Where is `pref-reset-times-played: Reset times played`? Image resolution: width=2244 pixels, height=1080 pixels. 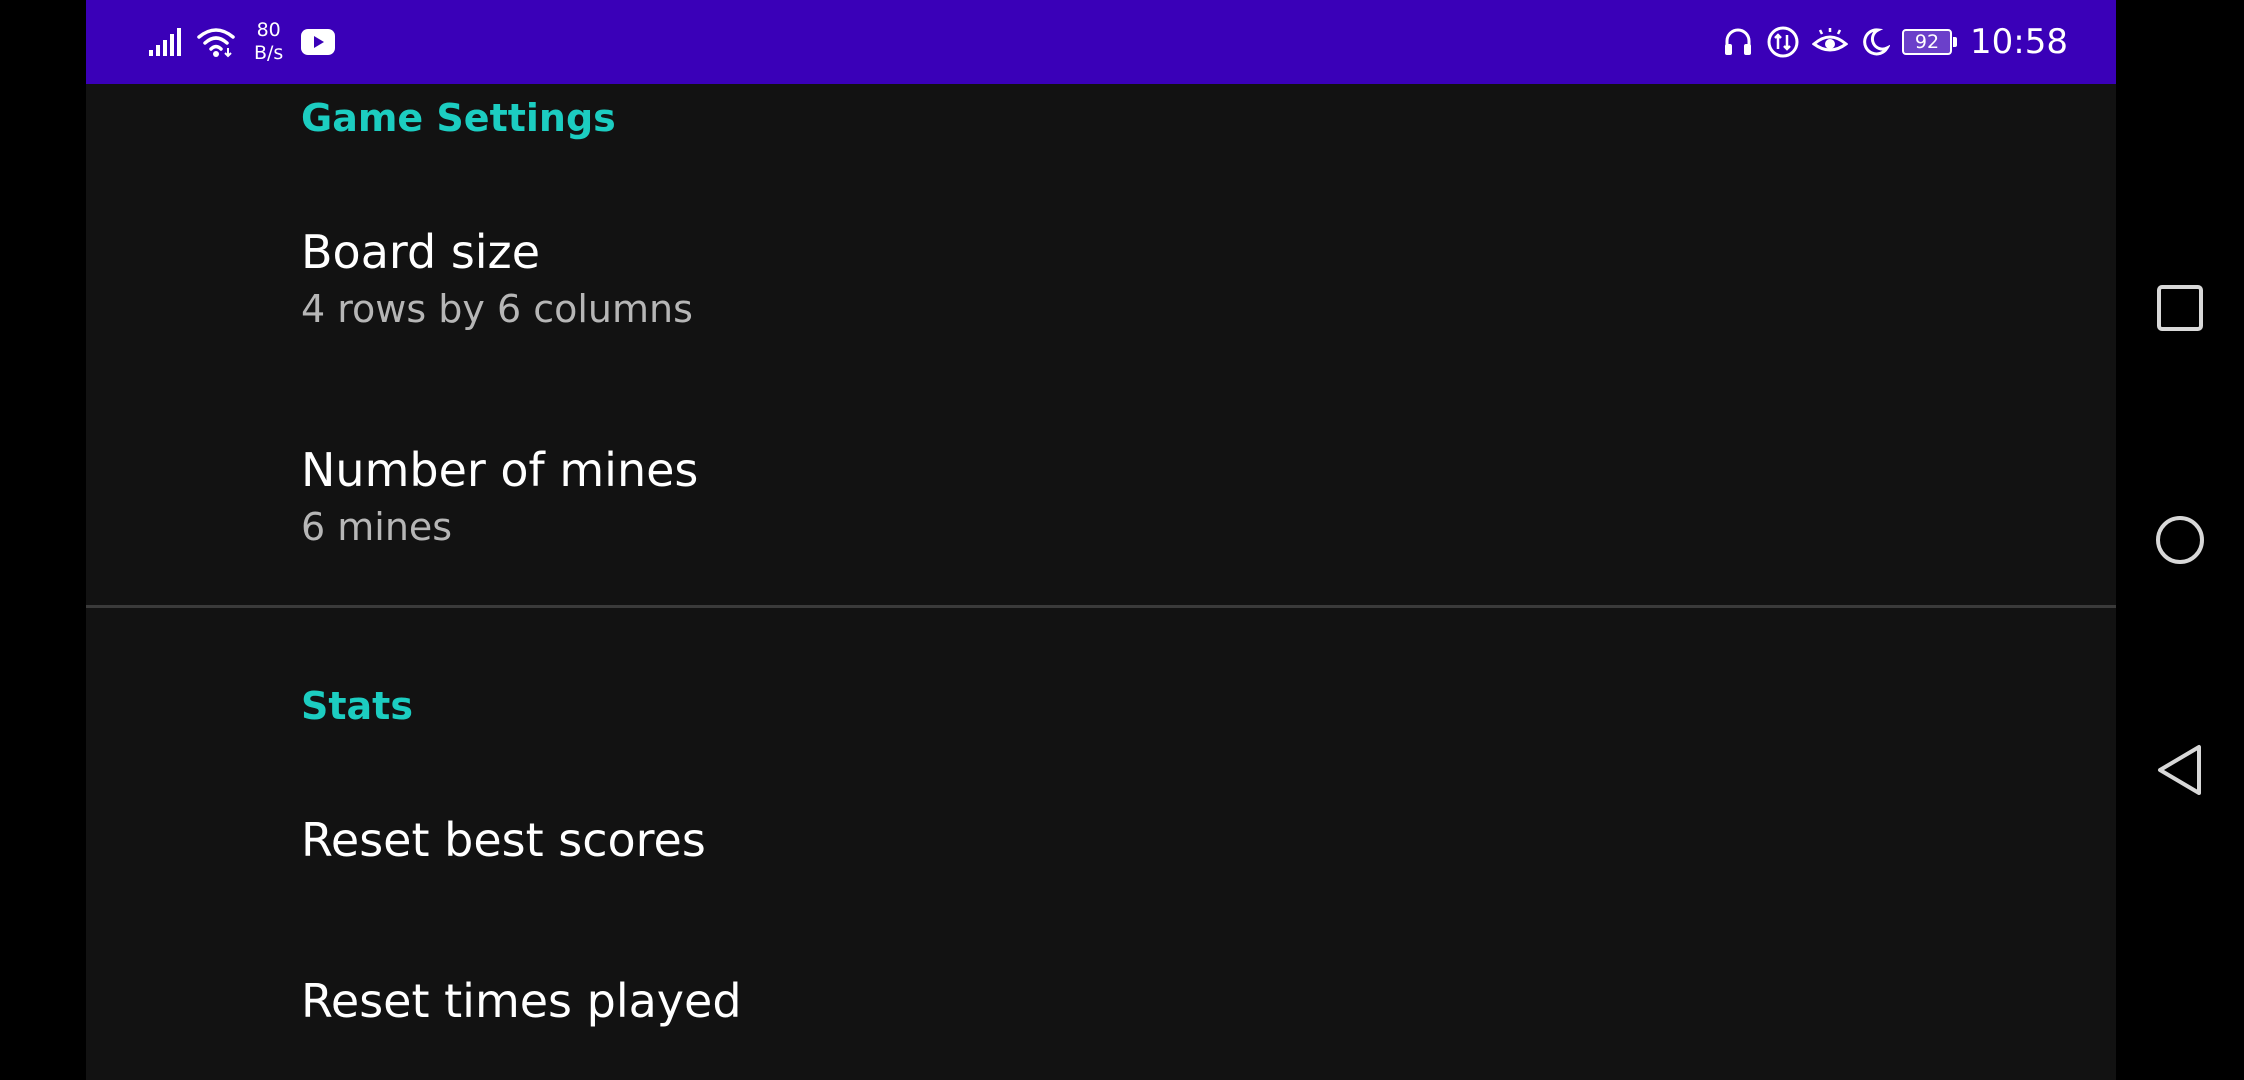 pref-reset-times-played: Reset times played is located at coordinates (1208, 1001).